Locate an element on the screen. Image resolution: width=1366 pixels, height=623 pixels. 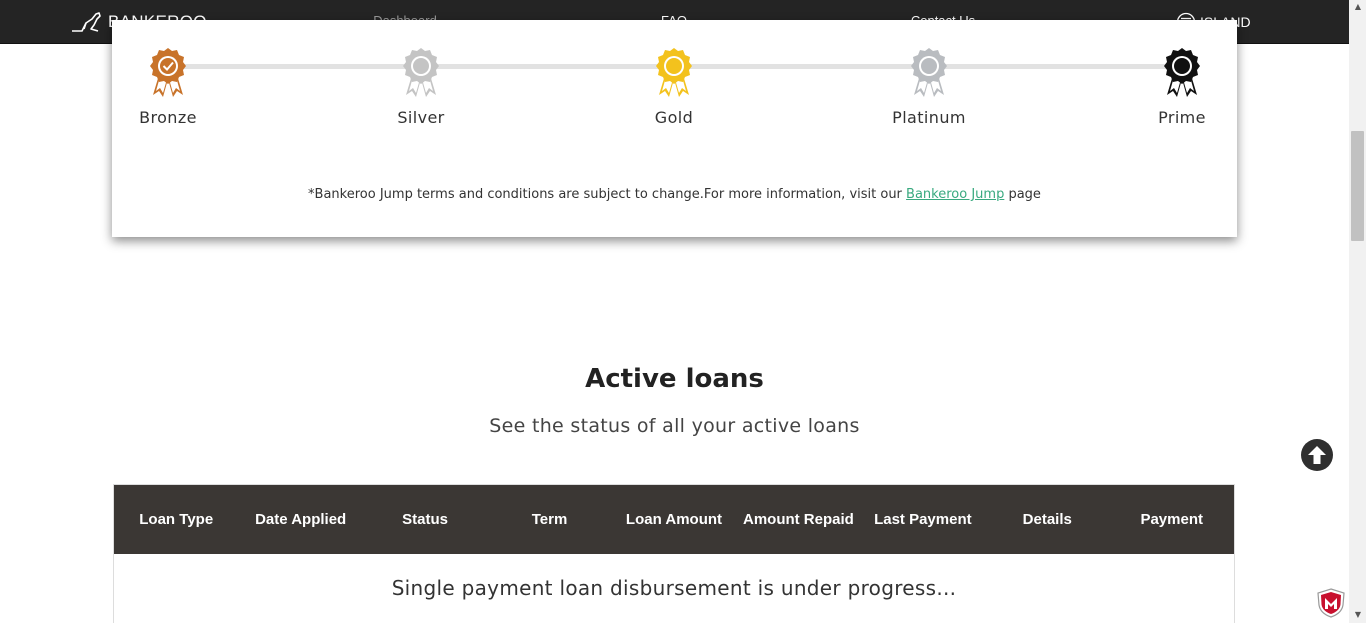
column-header: Details is located at coordinates (1047, 519).